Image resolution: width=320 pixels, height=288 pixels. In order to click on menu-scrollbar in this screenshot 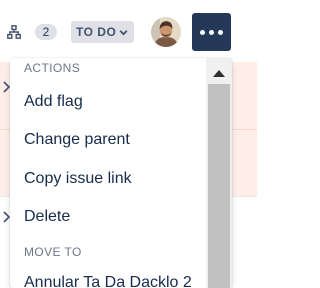, I will do `click(219, 173)`.